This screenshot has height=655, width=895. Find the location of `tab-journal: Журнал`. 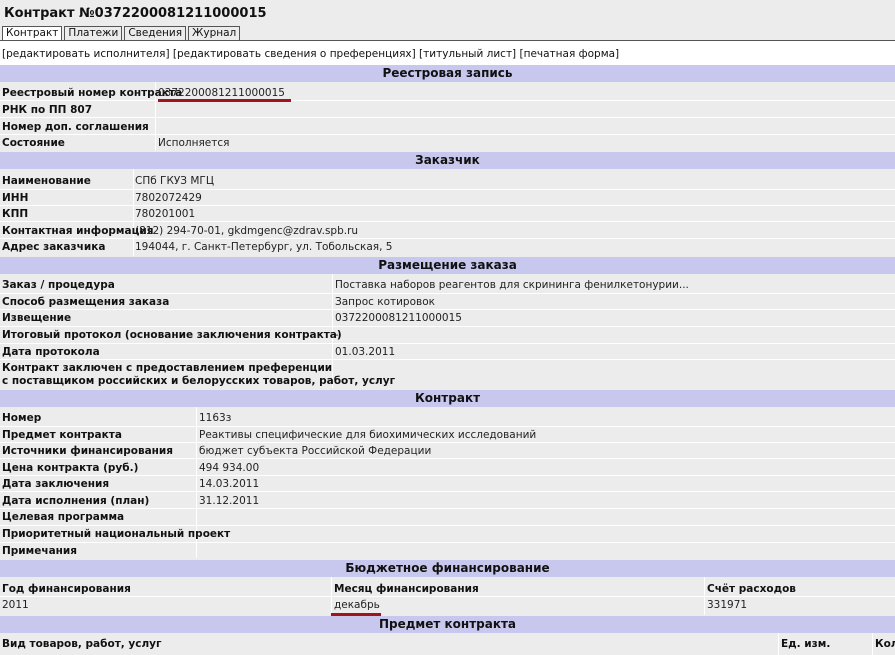

tab-journal: Журнал is located at coordinates (214, 33).